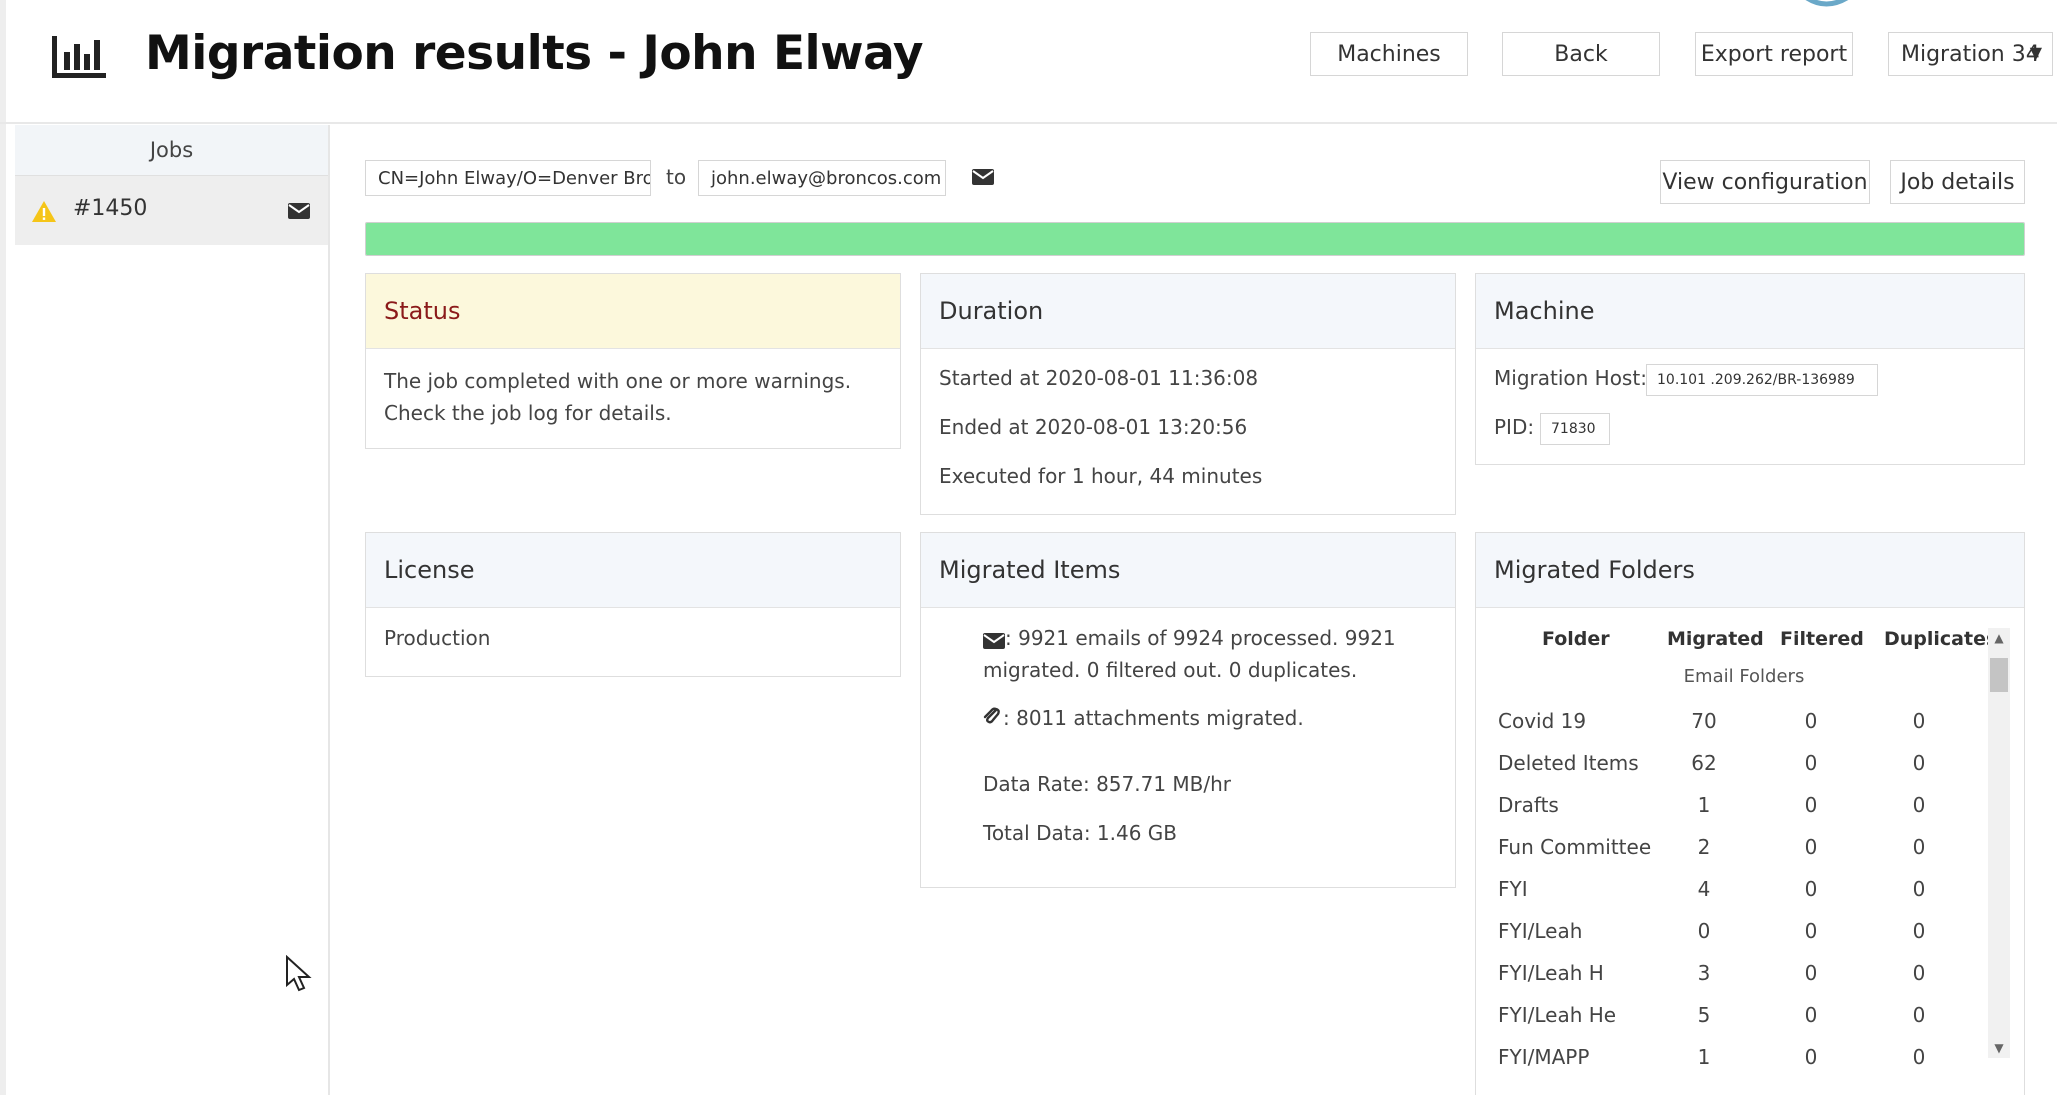 This screenshot has width=2057, height=1095. Describe the element at coordinates (1750, 570) in the screenshot. I see `migrated-folders-title: Migrated Folders` at that location.